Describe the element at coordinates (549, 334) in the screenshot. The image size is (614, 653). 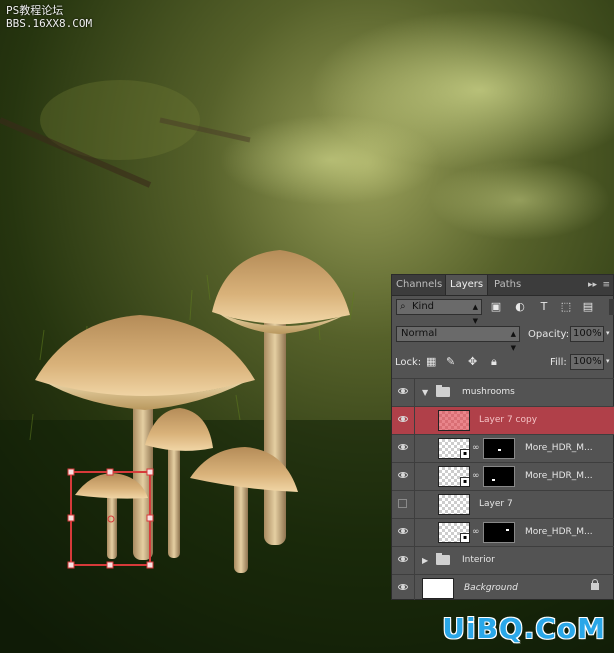
I see `opacity-label: Opacity:` at that location.